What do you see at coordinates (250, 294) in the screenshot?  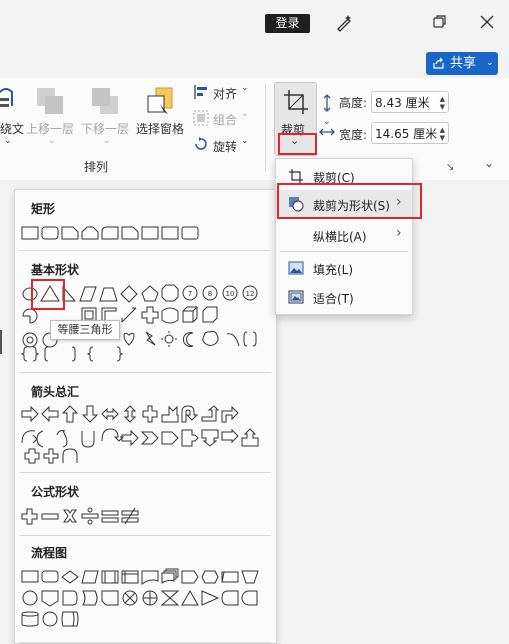 I see `number-shape-12: 12` at bounding box center [250, 294].